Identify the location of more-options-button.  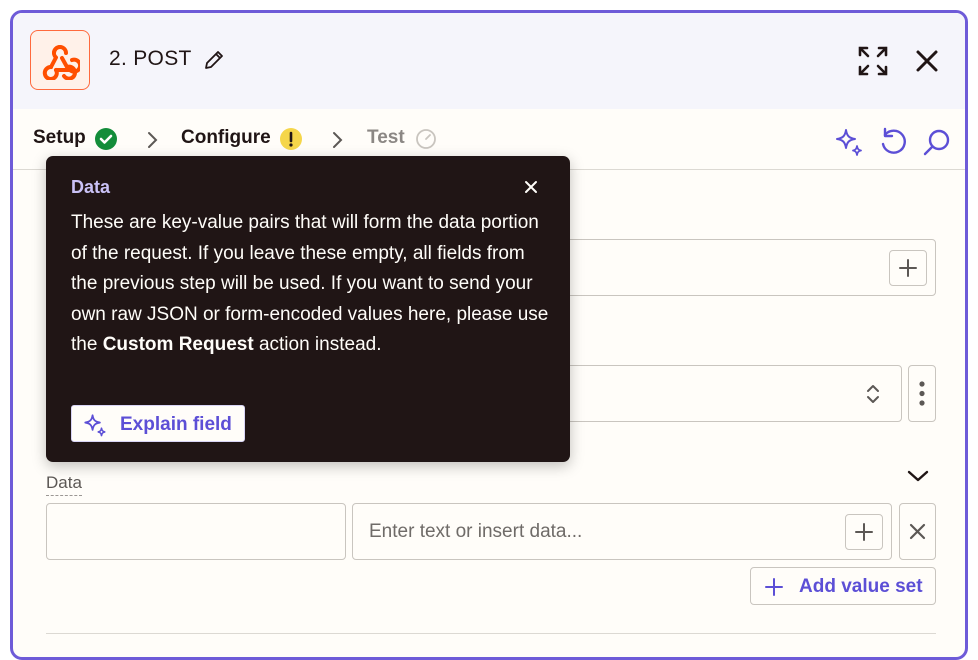
(922, 393).